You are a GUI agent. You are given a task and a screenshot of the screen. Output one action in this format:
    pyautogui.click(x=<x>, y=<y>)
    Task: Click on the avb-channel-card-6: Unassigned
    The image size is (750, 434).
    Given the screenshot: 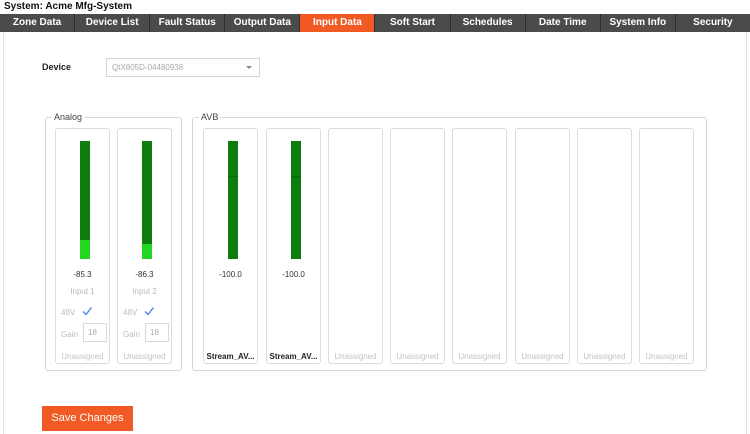 What is the action you would take?
    pyautogui.click(x=542, y=246)
    